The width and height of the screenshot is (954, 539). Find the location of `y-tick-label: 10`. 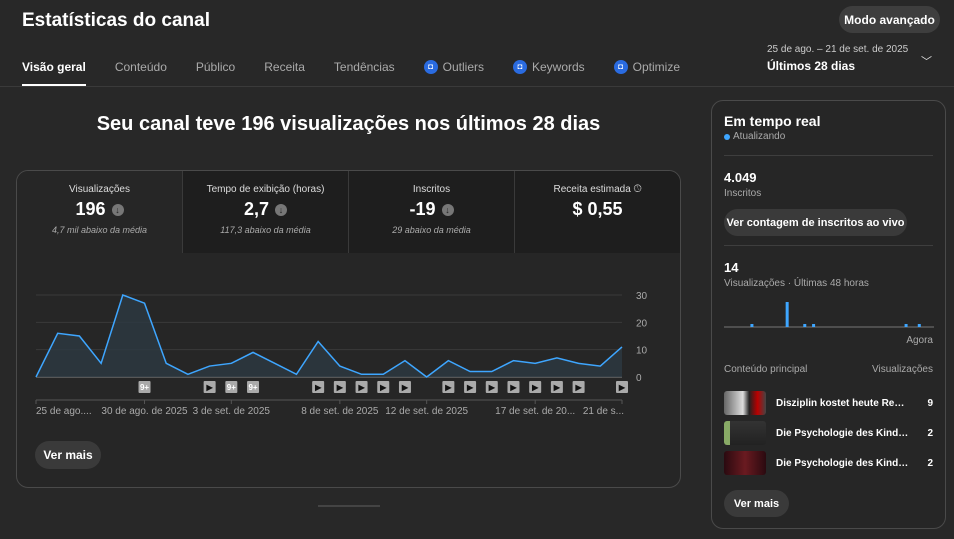

y-tick-label: 10 is located at coordinates (642, 351).